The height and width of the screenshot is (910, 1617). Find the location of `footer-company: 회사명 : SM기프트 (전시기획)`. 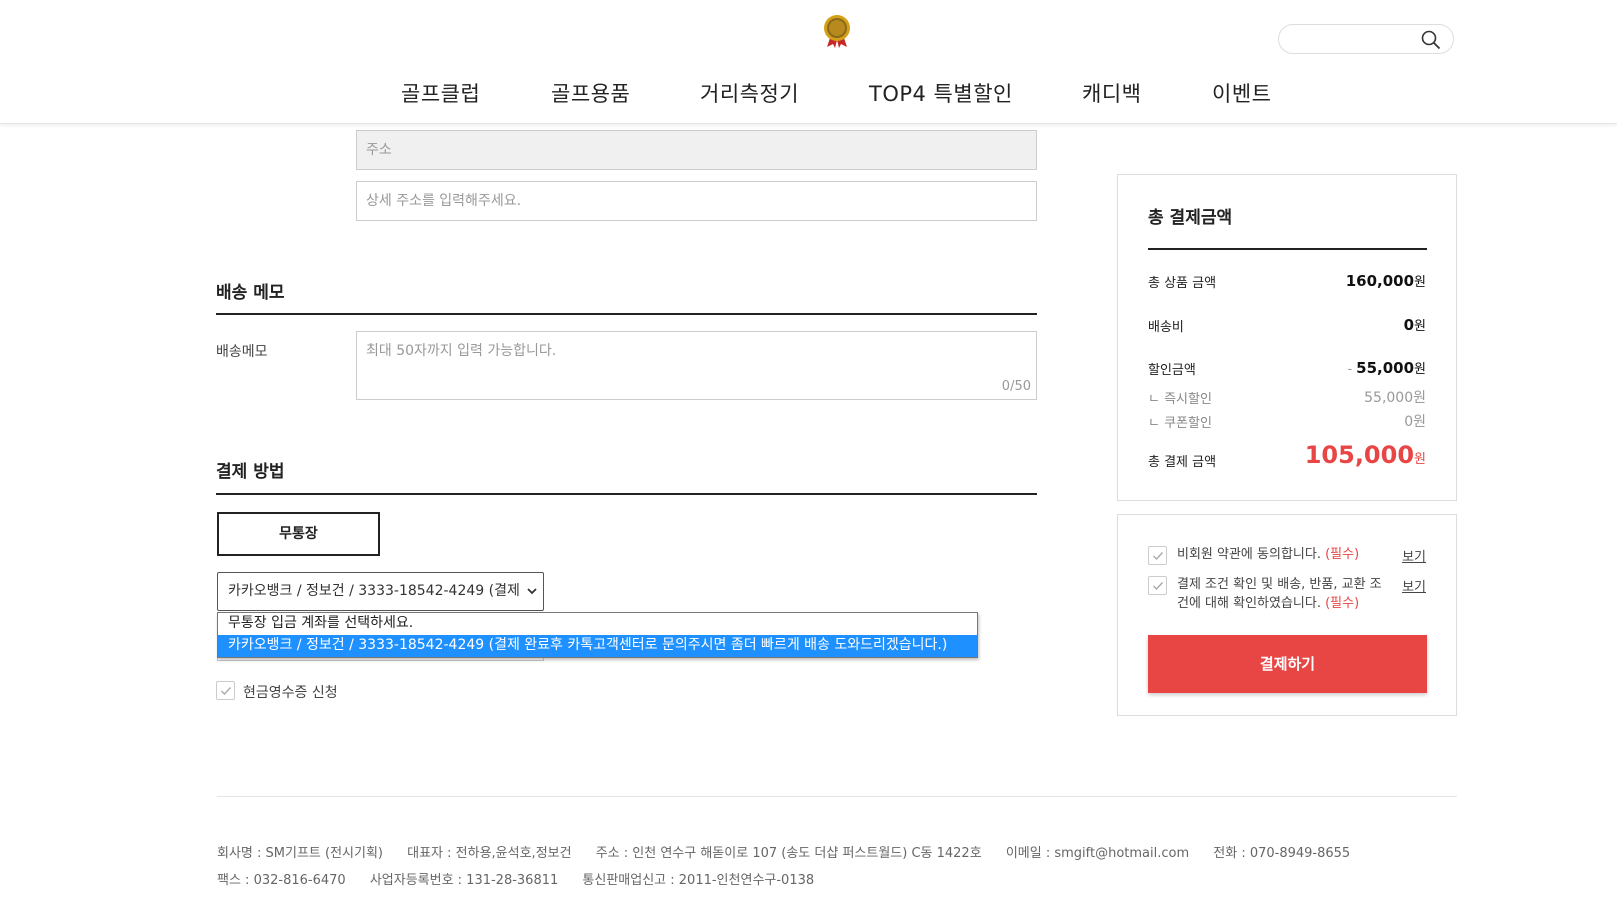

footer-company: 회사명 : SM기프트 (전시기획) is located at coordinates (300, 853).